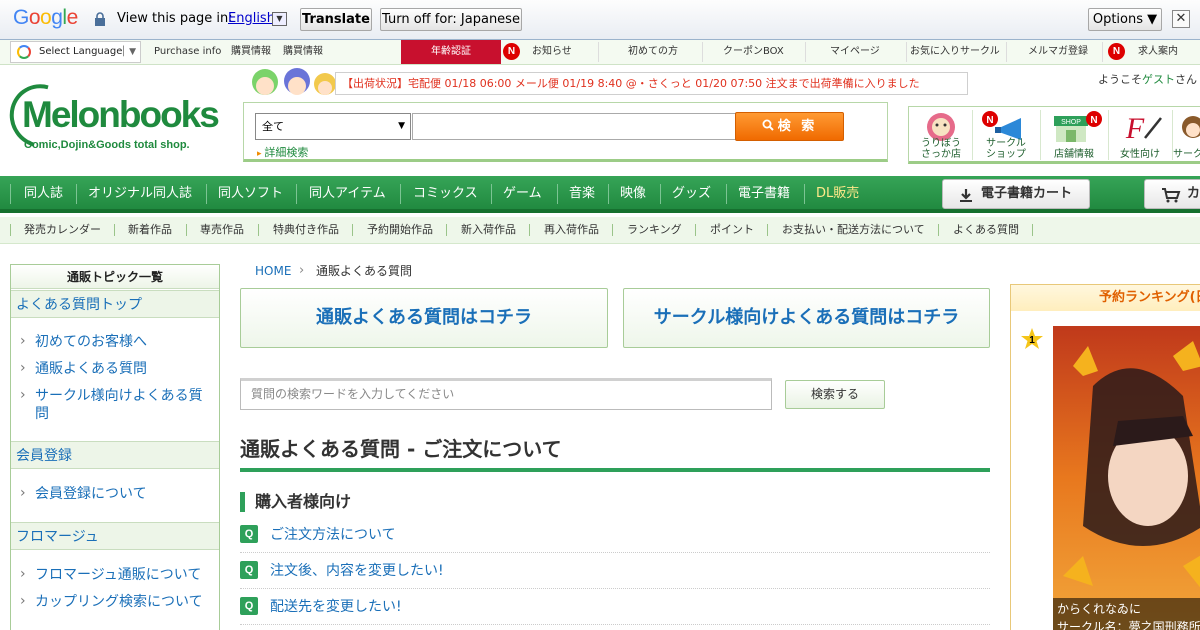 This screenshot has width=1200, height=630. What do you see at coordinates (251, 19) in the screenshot?
I see `language-link: English` at bounding box center [251, 19].